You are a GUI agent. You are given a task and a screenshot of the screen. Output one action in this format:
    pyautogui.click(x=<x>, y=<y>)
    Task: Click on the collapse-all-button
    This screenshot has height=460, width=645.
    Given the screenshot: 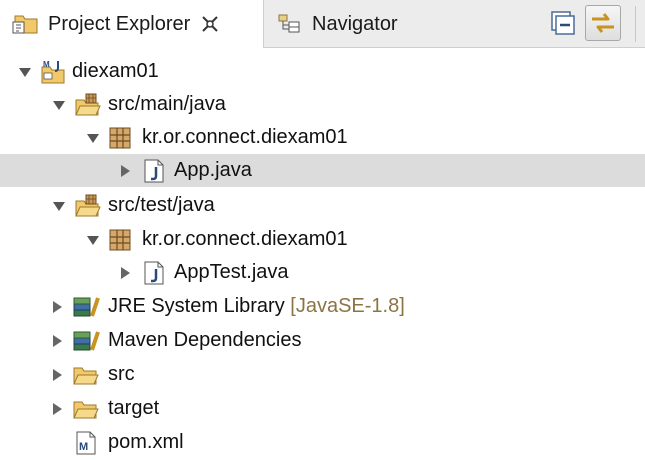 What is the action you would take?
    pyautogui.click(x=563, y=23)
    